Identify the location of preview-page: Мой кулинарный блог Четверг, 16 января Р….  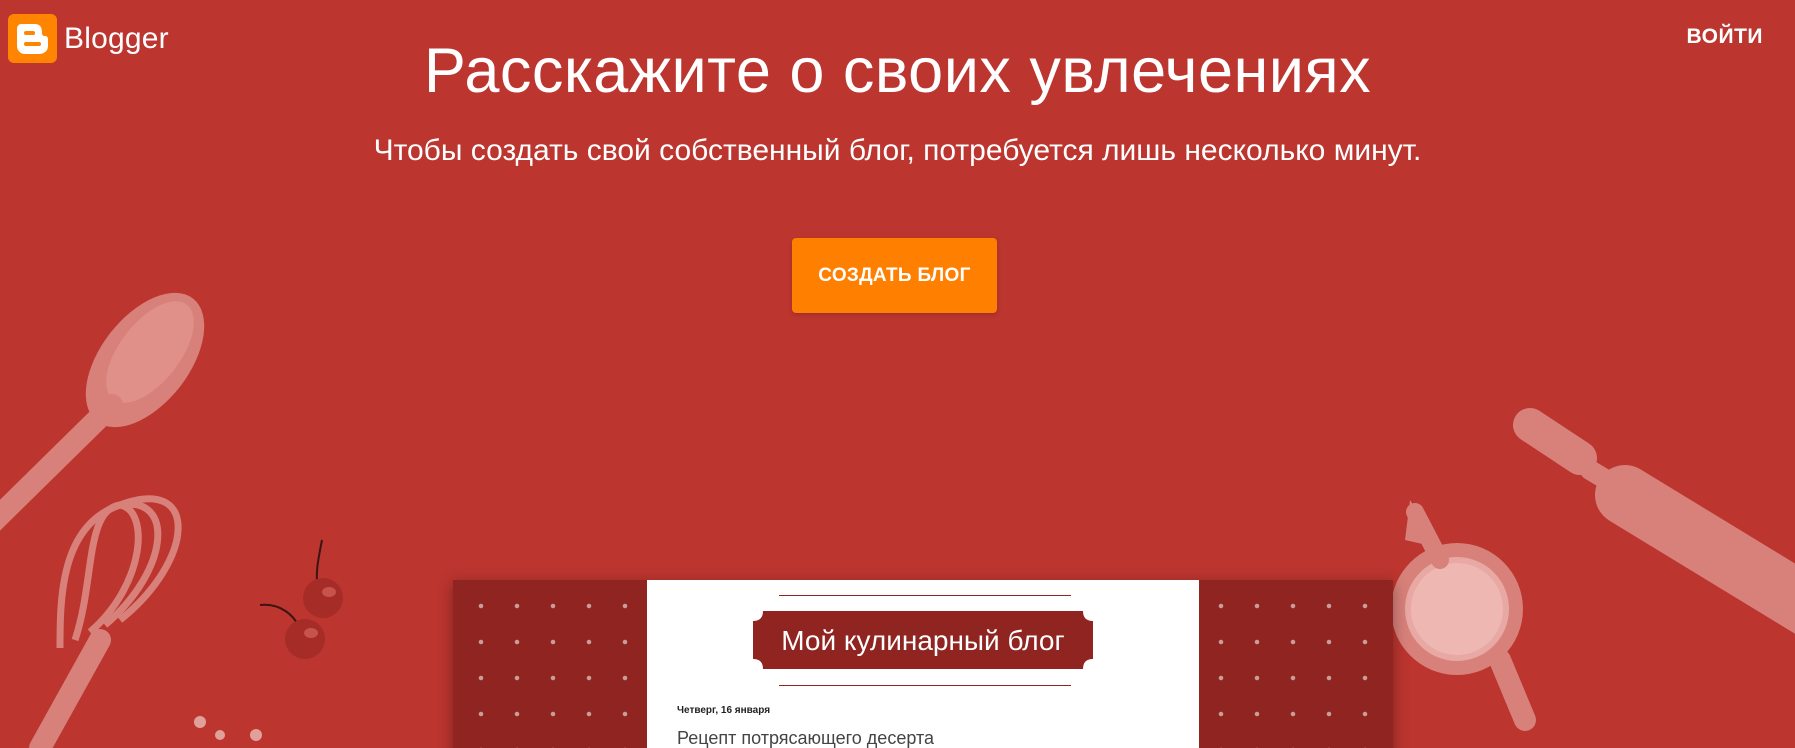
(923, 664).